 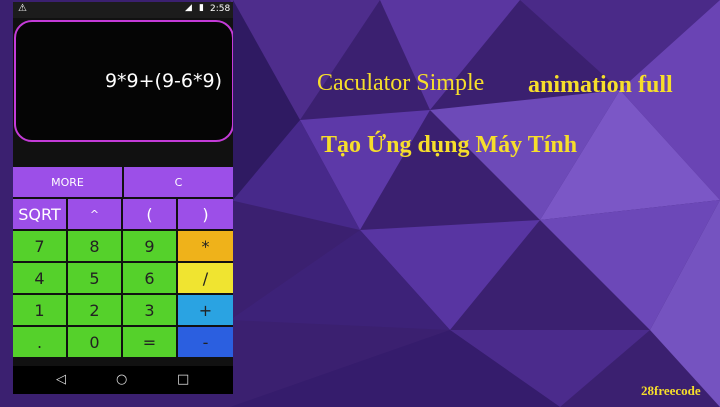 I want to click on digit-2-button: 2, so click(x=94, y=310).